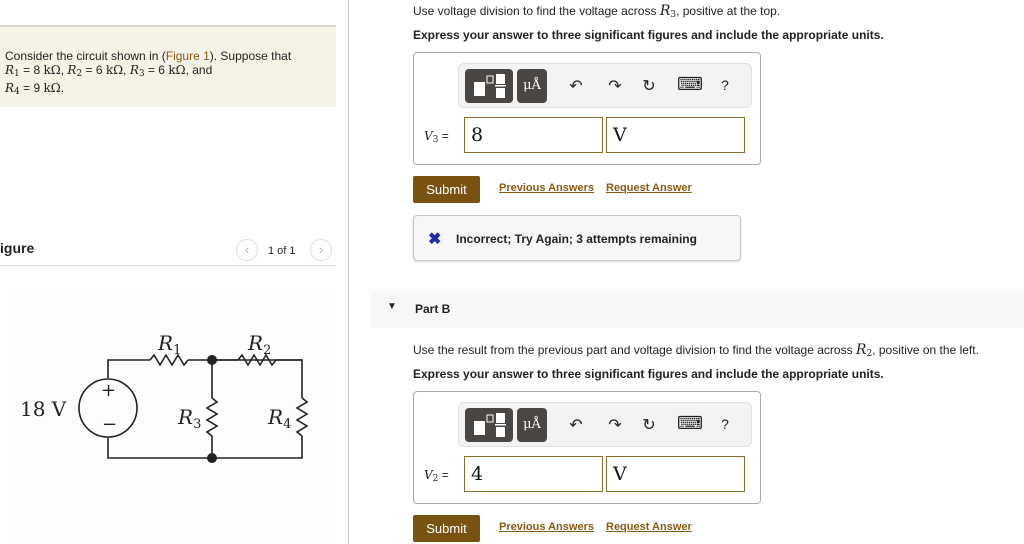 This screenshot has width=1024, height=544. What do you see at coordinates (12, 71) in the screenshot?
I see `r1-symbol: R1` at bounding box center [12, 71].